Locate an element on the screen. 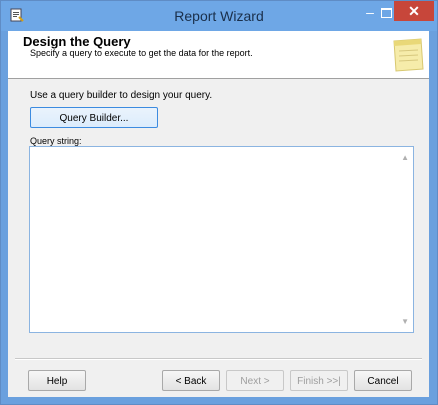 This screenshot has height=405, width=438. finish-button: Finish >>| is located at coordinates (319, 380).